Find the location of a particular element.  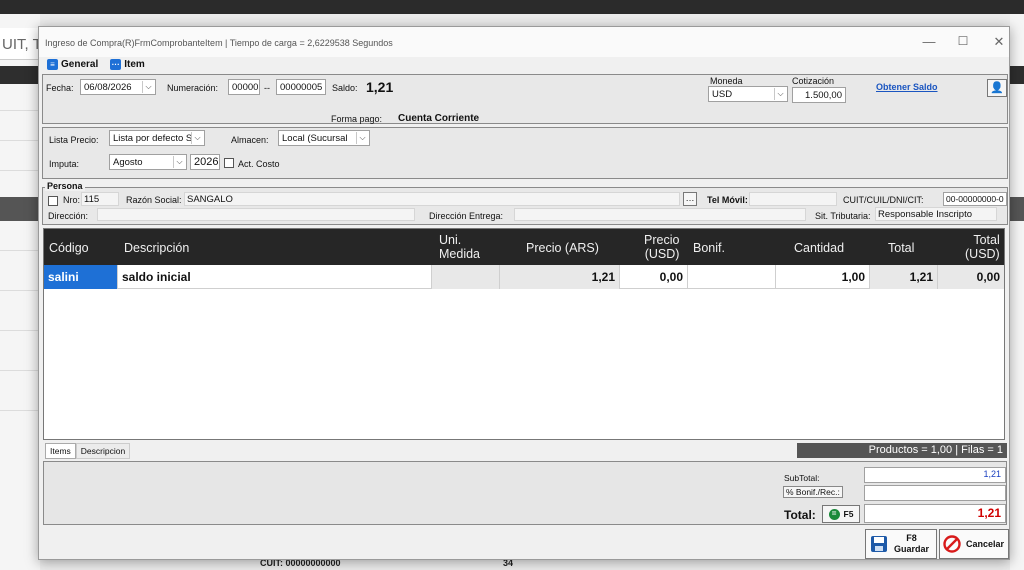

cancelar-button: Cancelar is located at coordinates (974, 544).